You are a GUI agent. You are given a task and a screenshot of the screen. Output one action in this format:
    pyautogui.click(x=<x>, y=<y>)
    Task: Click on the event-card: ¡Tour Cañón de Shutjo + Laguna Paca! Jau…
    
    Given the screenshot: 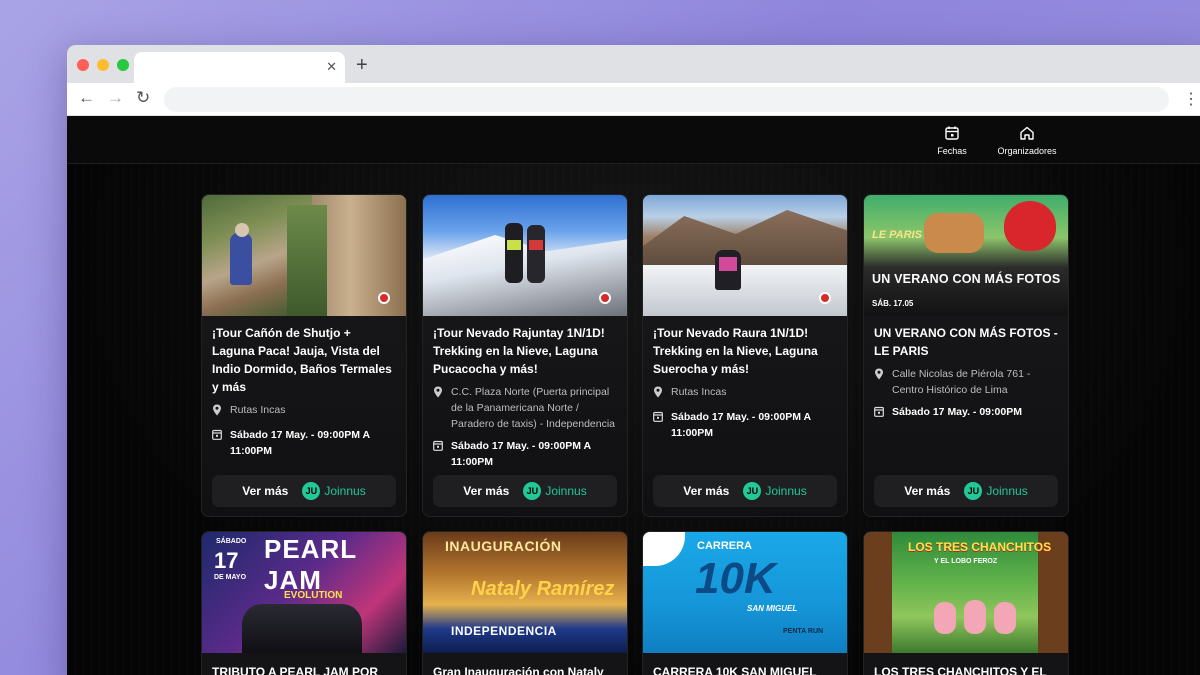 What is the action you would take?
    pyautogui.click(x=304, y=355)
    